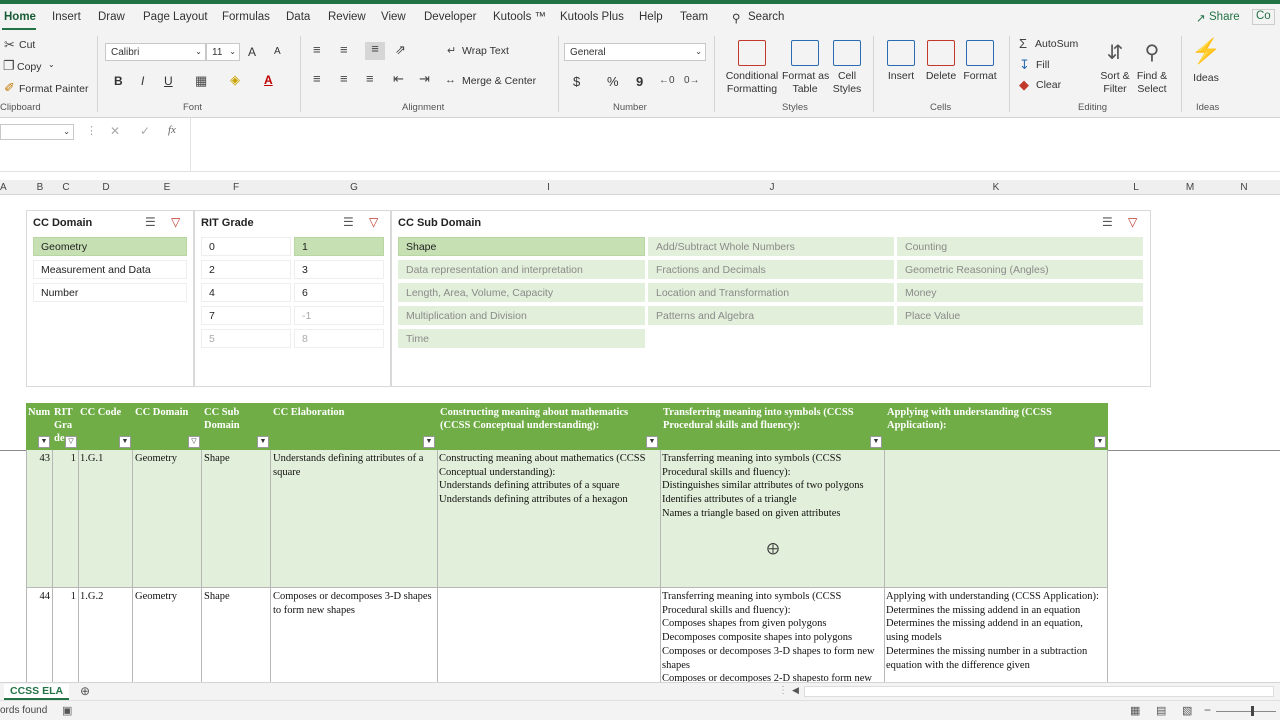 This screenshot has height=720, width=1280. Describe the element at coordinates (400, 50) in the screenshot. I see `orientation-icon: ⇗` at that location.